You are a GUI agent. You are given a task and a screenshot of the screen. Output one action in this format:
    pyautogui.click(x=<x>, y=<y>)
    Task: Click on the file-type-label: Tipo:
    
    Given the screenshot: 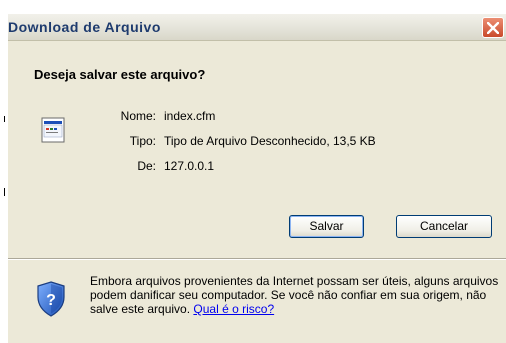 What is the action you would take?
    pyautogui.click(x=142, y=141)
    